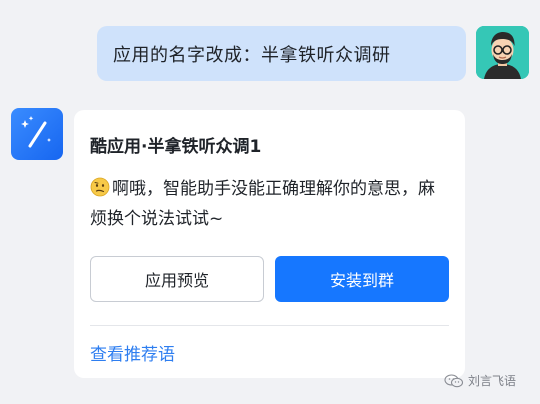 The height and width of the screenshot is (404, 540). I want to click on watermark: 刘言飞语, so click(480, 380).